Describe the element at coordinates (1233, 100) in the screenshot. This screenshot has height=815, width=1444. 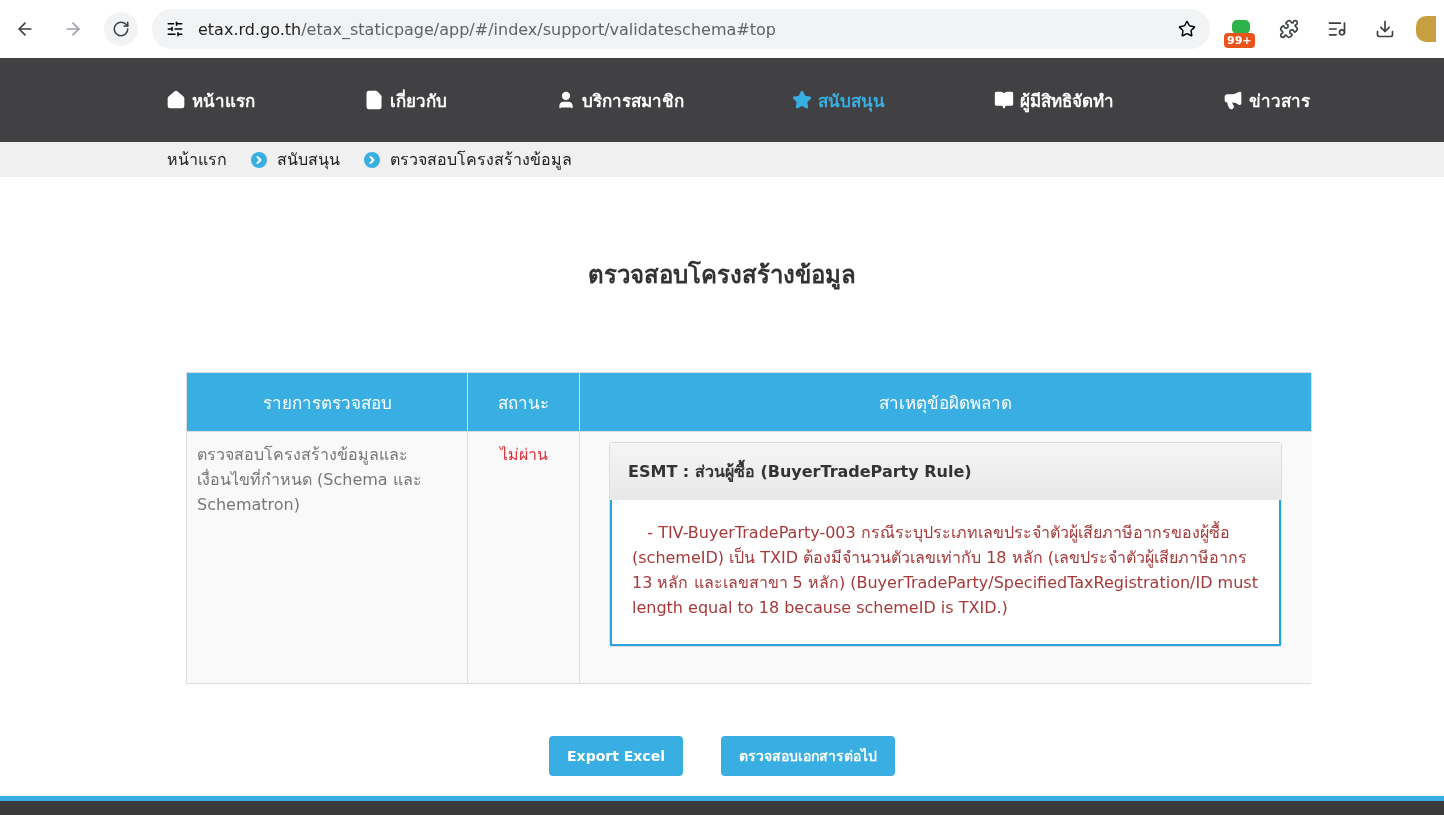
I see `megaphone-icon` at that location.